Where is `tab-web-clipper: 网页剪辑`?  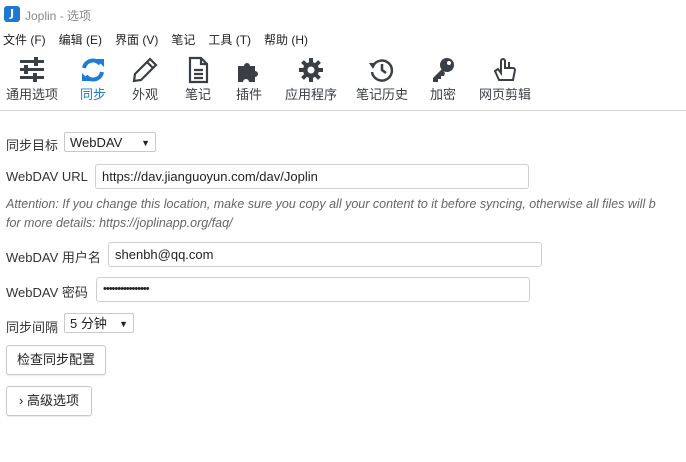 tab-web-clipper: 网页剪辑 is located at coordinates (505, 79).